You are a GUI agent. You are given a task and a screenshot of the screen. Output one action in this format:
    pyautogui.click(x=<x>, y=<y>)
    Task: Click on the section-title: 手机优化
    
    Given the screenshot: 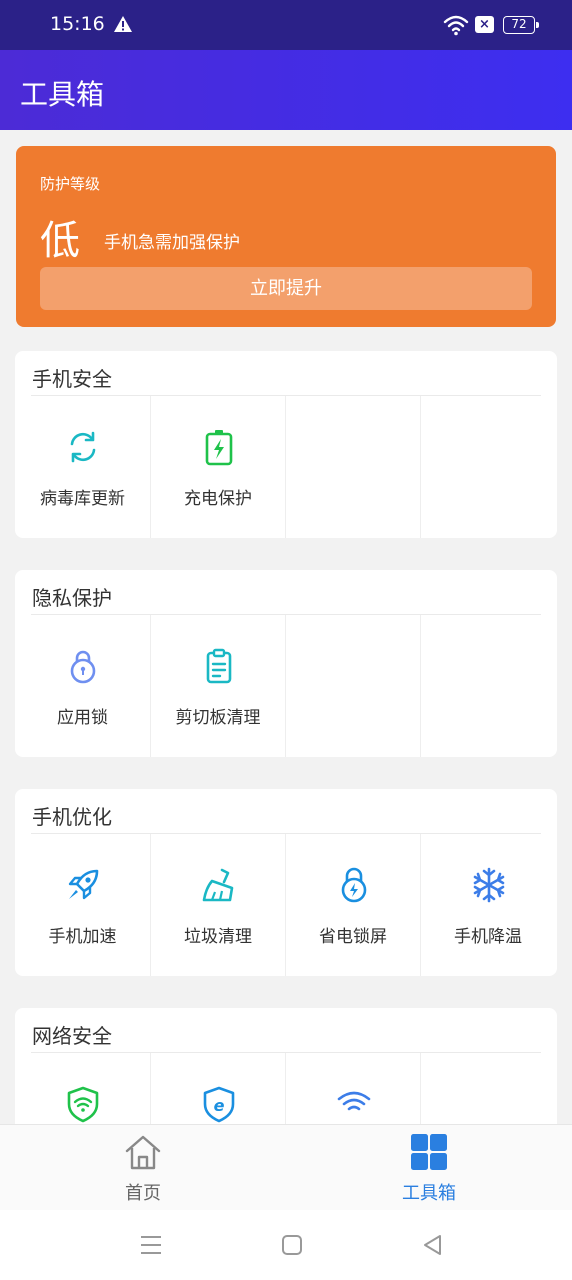 What is the action you would take?
    pyautogui.click(x=72, y=817)
    